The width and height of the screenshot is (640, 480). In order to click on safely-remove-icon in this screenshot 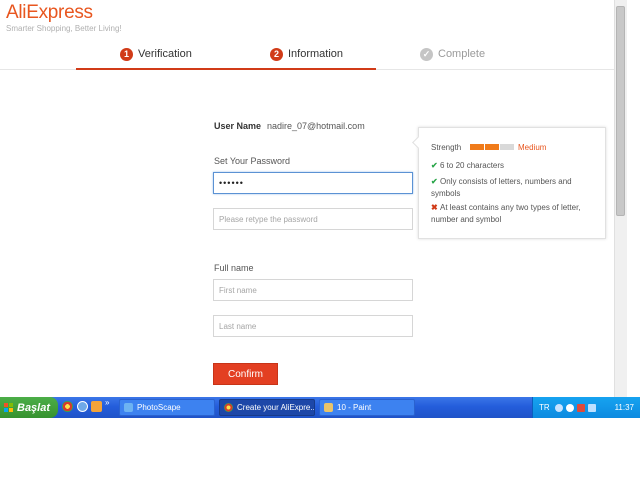, I will do `click(591, 407)`.